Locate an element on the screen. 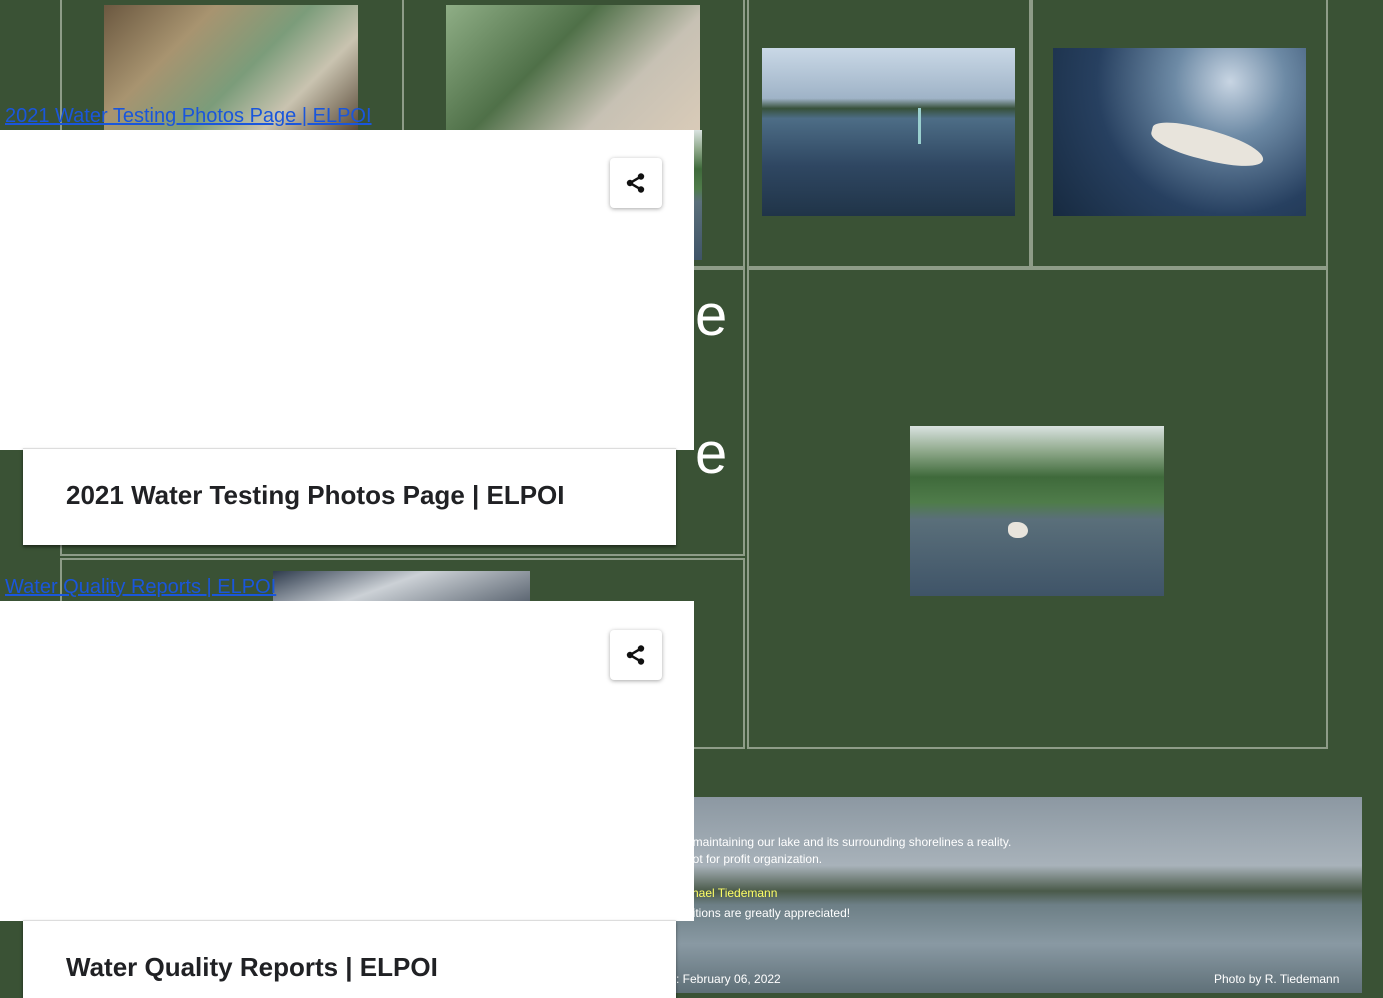 The height and width of the screenshot is (998, 1383). banner-text: ditions are greatly appreciated! is located at coordinates (768, 913).